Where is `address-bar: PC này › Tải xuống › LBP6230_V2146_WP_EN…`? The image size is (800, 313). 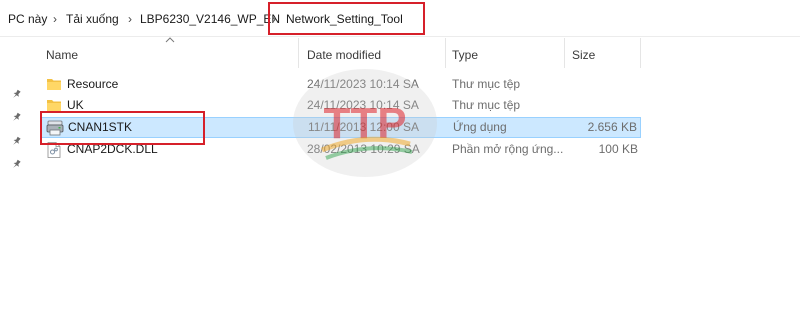 address-bar: PC này › Tải xuống › LBP6230_V2146_WP_EN… is located at coordinates (400, 18).